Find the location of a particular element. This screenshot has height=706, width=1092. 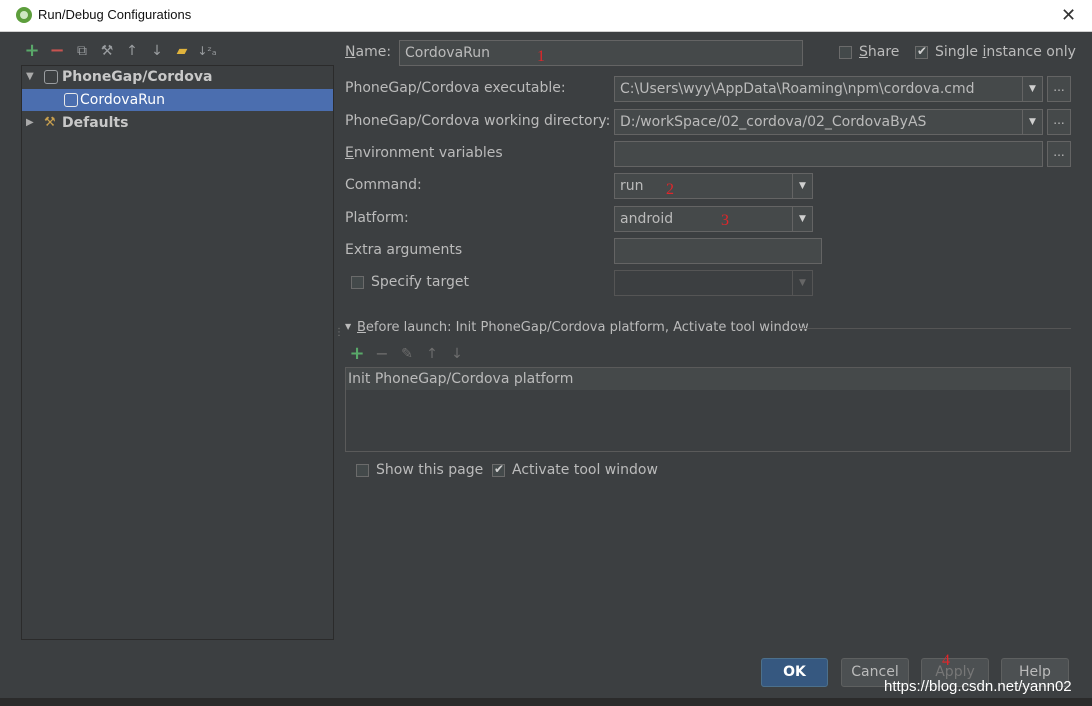

target-select: ▼ is located at coordinates (713, 283).